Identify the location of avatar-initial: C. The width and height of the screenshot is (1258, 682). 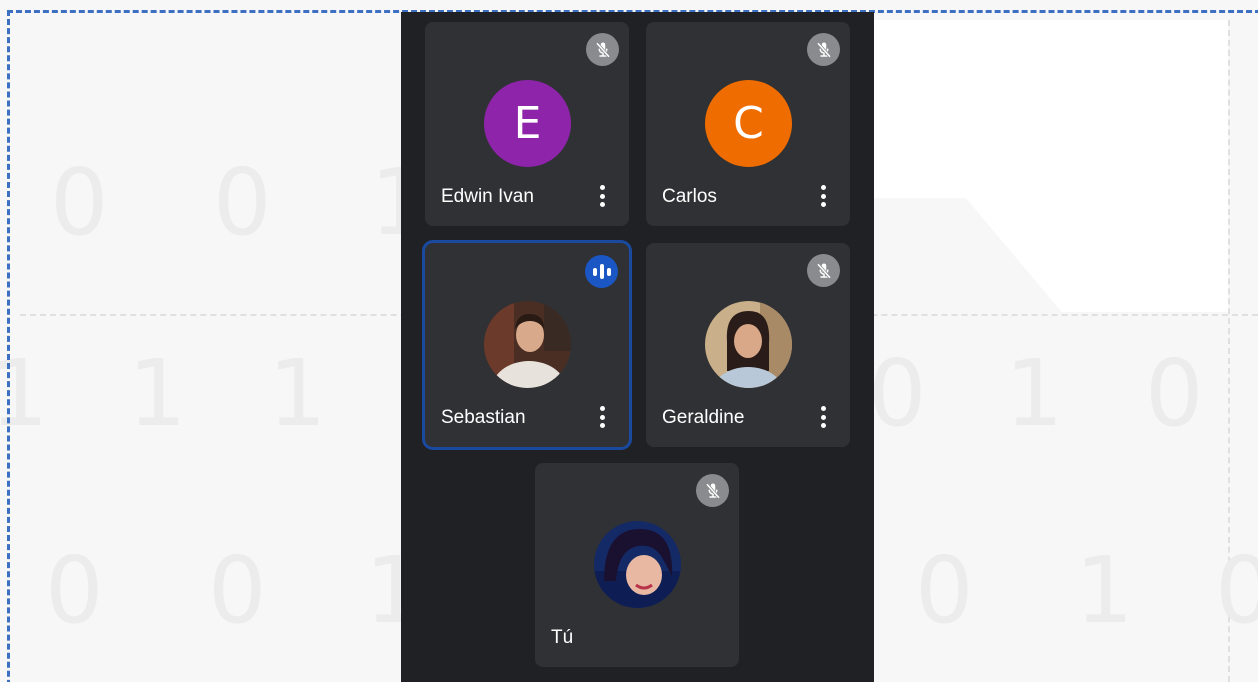
(748, 123).